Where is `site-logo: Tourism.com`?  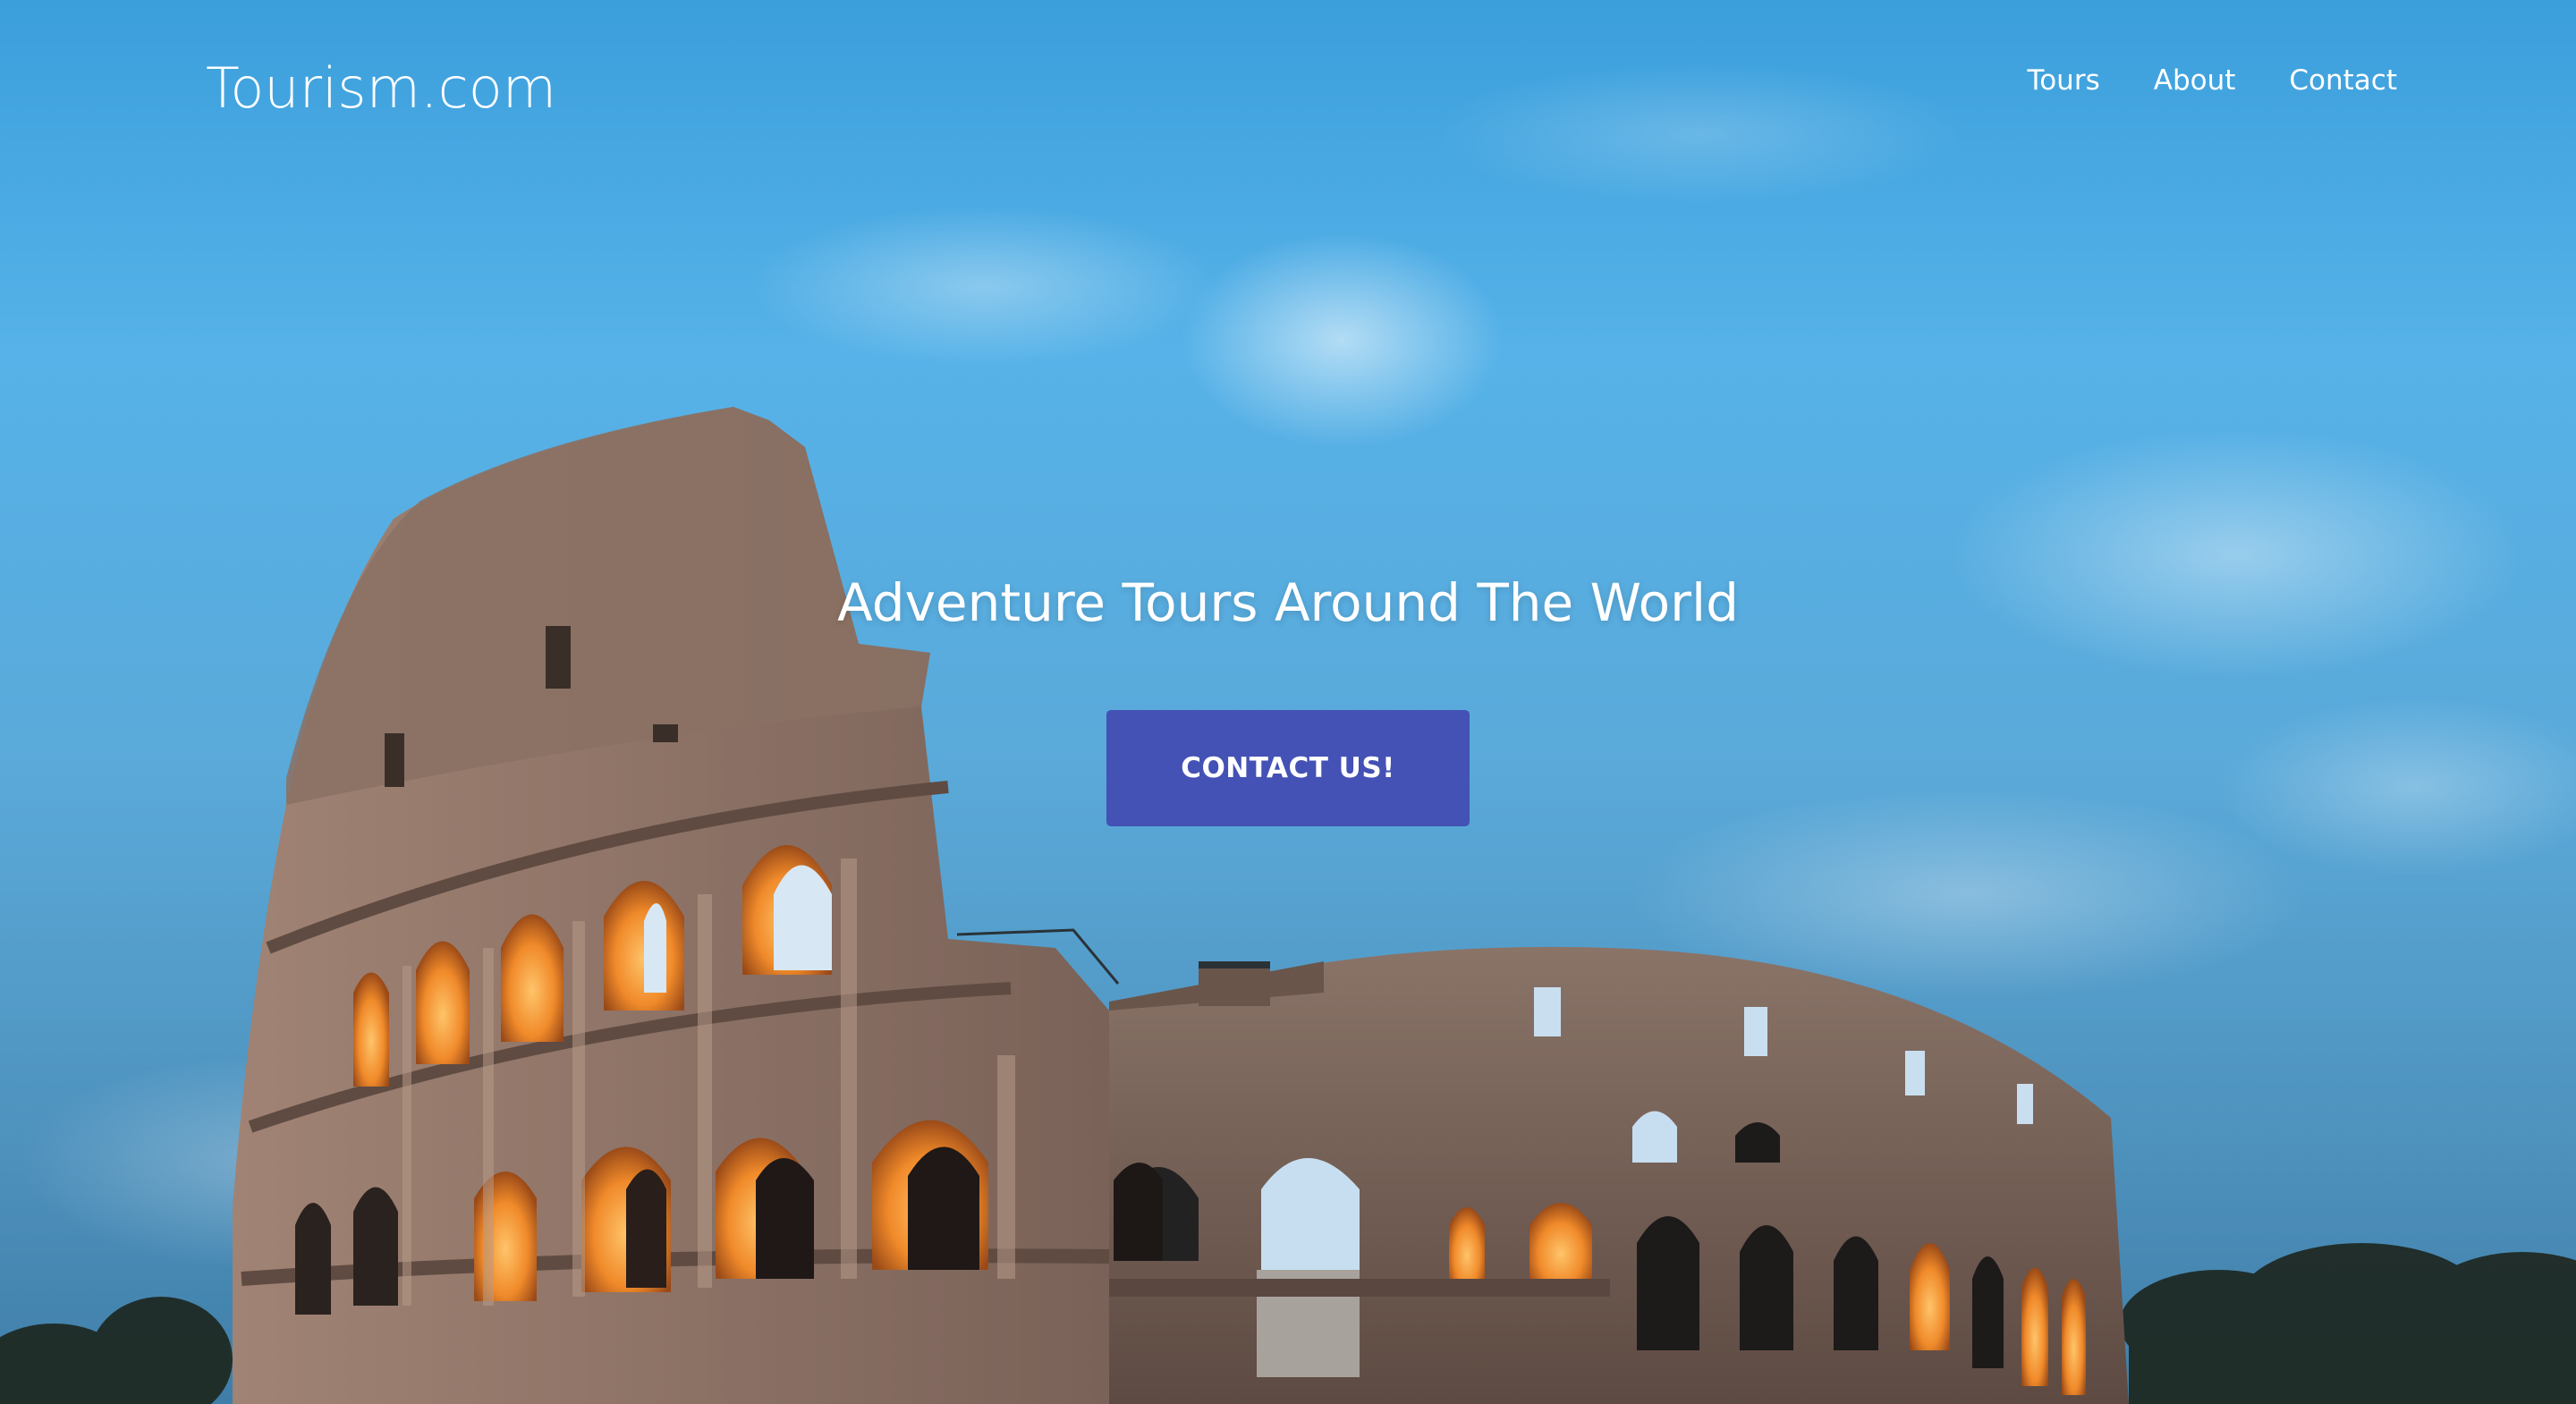
site-logo: Tourism.com is located at coordinates (381, 88).